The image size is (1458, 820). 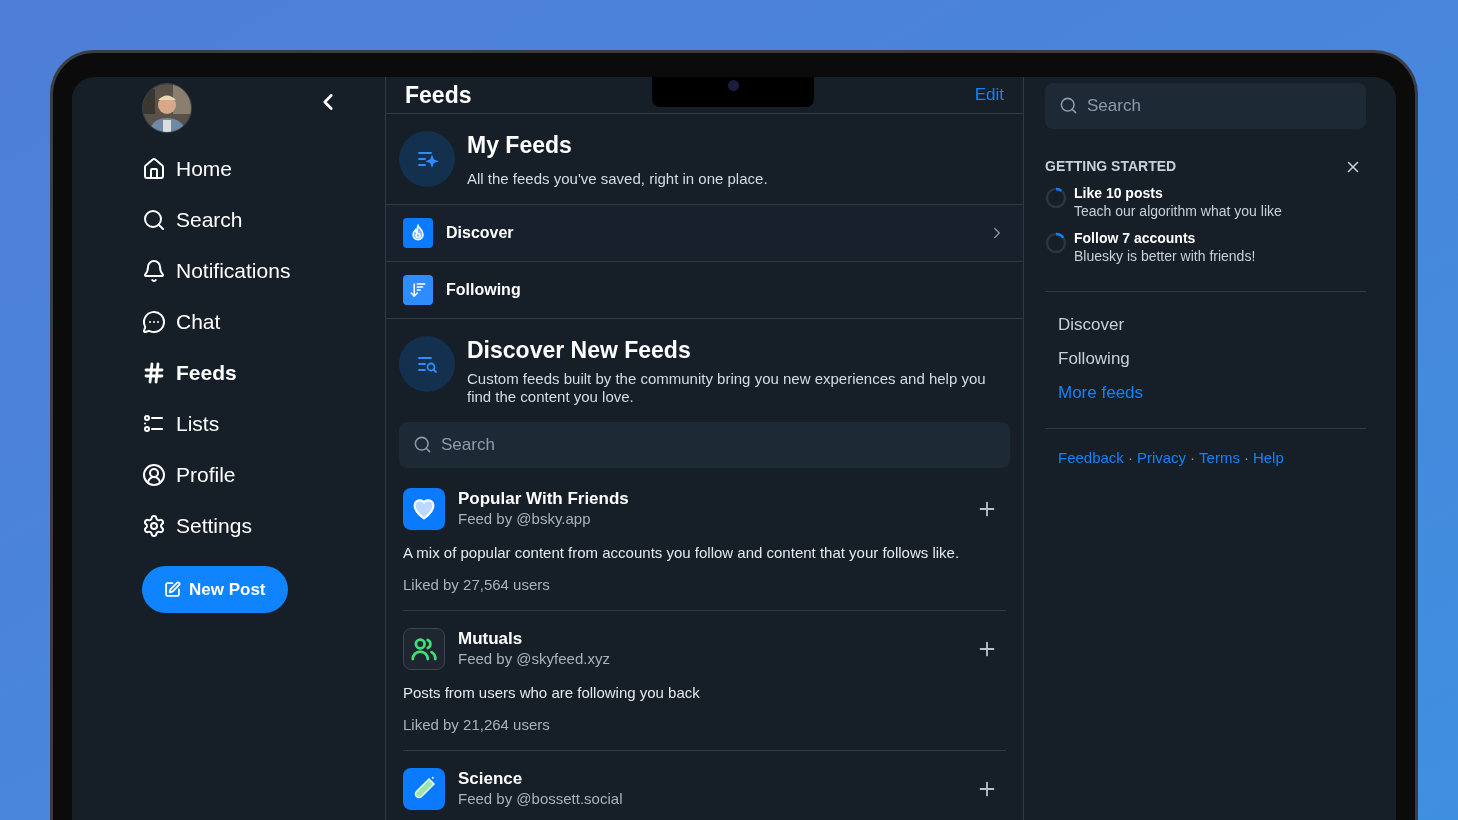 What do you see at coordinates (418, 290) in the screenshot?
I see `sort-icon` at bounding box center [418, 290].